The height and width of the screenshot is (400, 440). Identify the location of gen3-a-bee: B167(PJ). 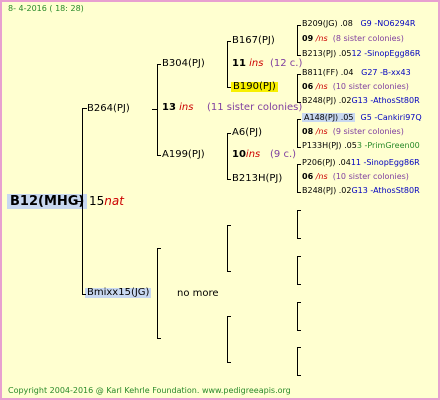
(253, 41).